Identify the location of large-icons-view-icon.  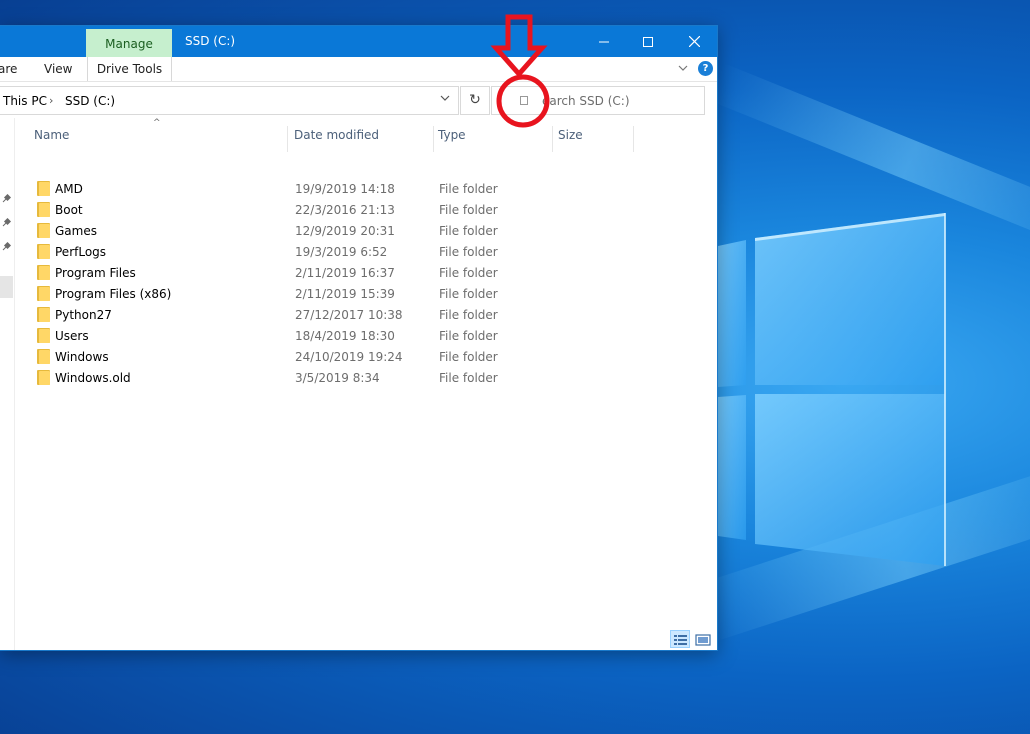
(703, 640).